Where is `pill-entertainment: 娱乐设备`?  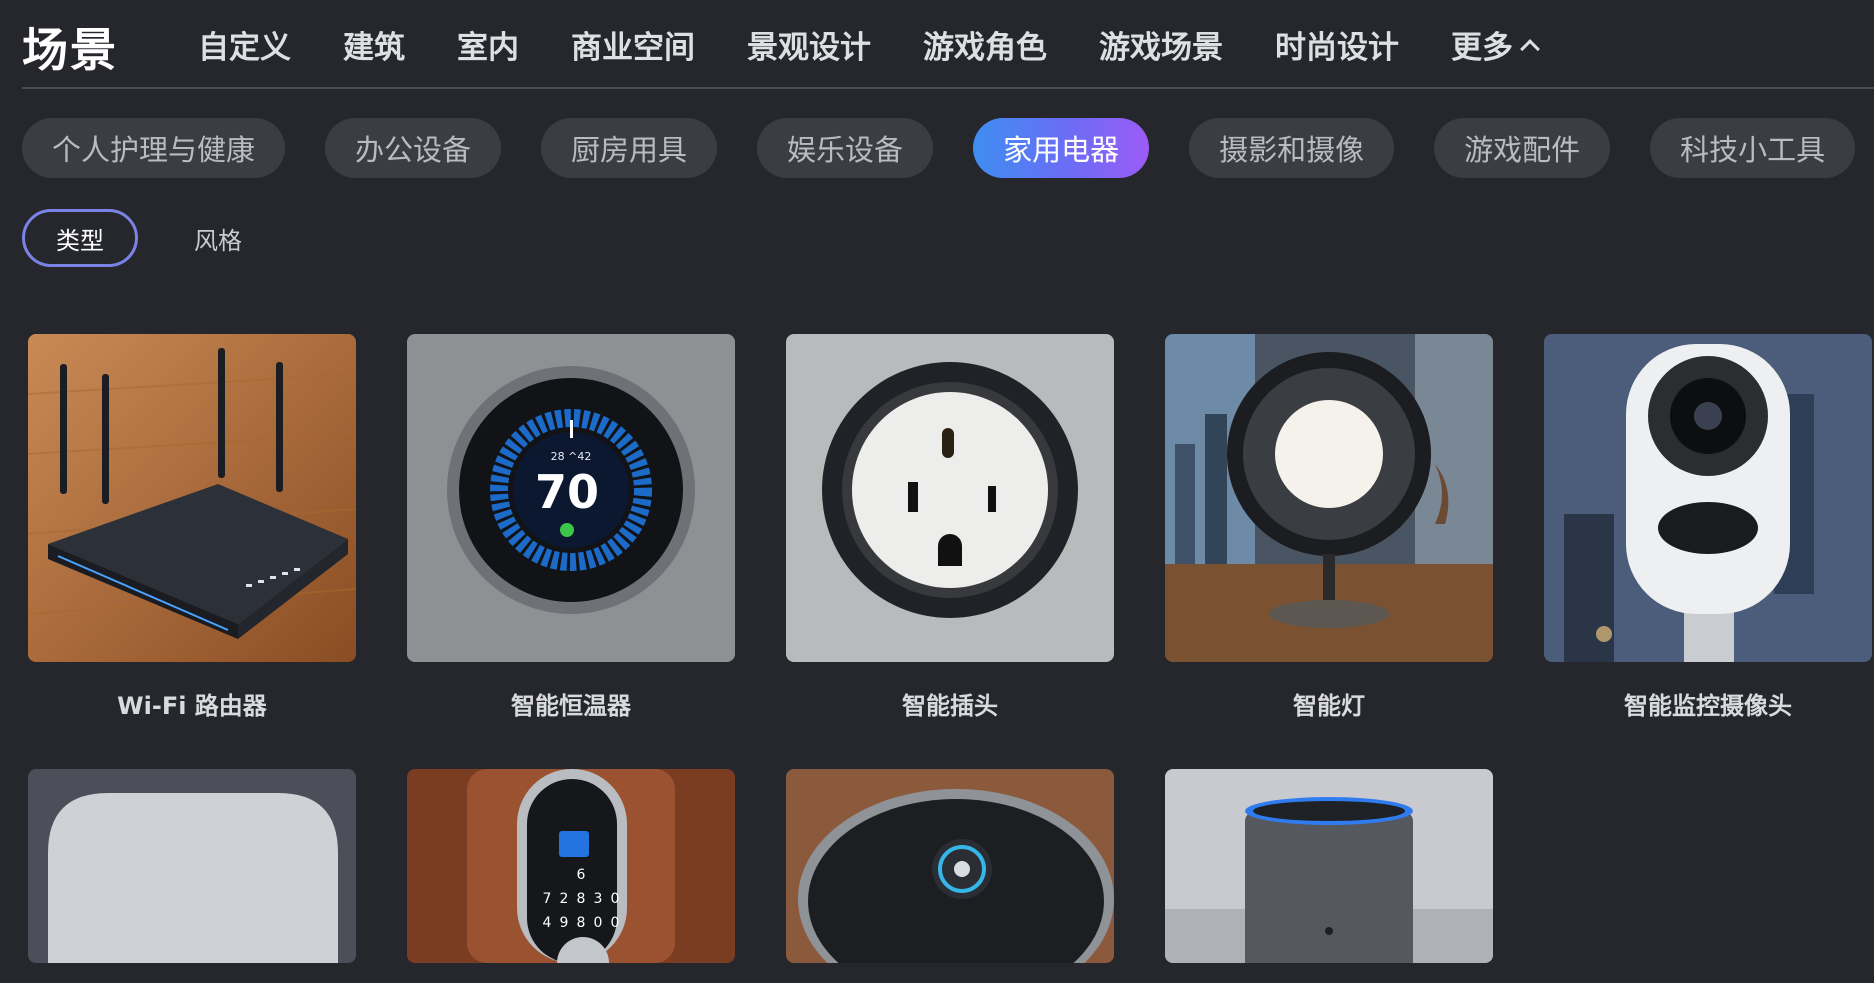
pill-entertainment: 娱乐设备 is located at coordinates (845, 148).